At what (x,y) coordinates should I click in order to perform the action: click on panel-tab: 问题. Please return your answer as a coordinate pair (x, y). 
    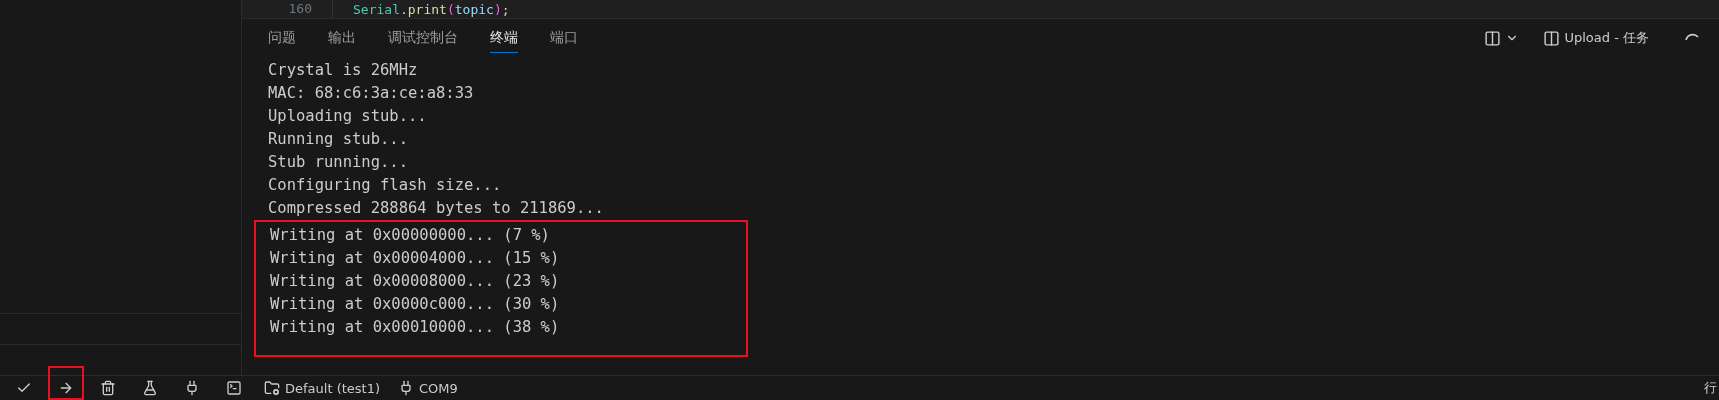
    Looking at the image, I should click on (282, 38).